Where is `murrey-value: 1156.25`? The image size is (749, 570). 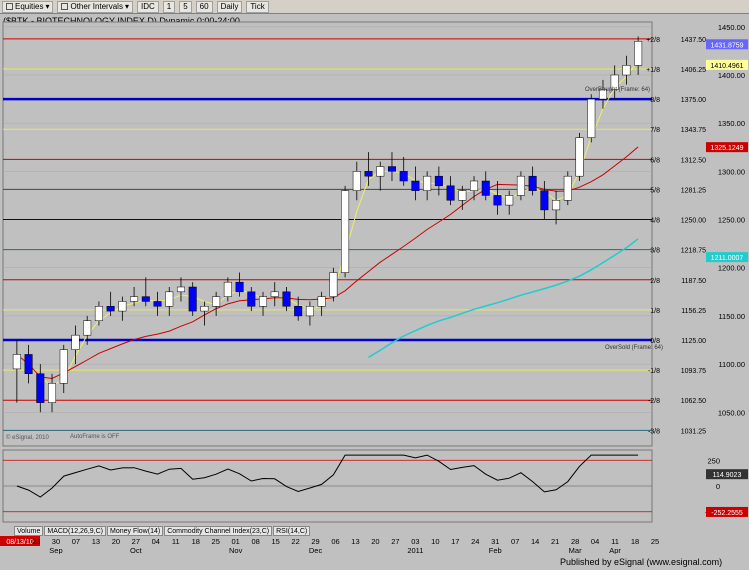
murrey-value: 1156.25 is located at coordinates (693, 311).